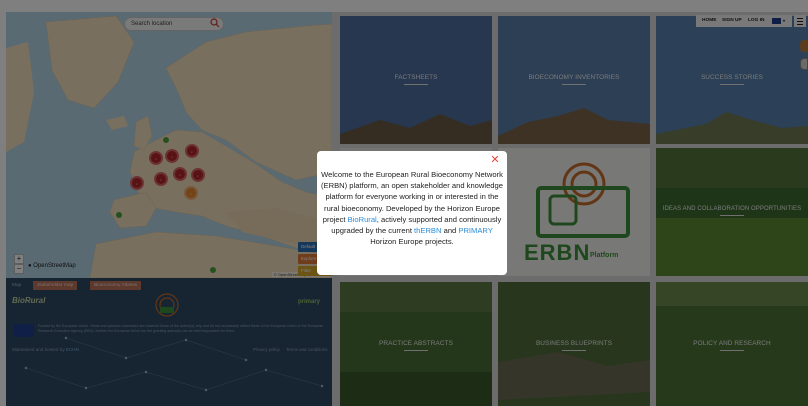  What do you see at coordinates (362, 219) in the screenshot?
I see `biorural-link: BioRural` at bounding box center [362, 219].